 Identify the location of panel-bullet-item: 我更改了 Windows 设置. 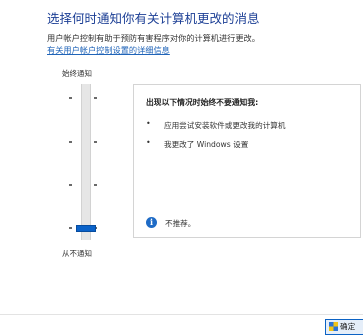
(206, 144).